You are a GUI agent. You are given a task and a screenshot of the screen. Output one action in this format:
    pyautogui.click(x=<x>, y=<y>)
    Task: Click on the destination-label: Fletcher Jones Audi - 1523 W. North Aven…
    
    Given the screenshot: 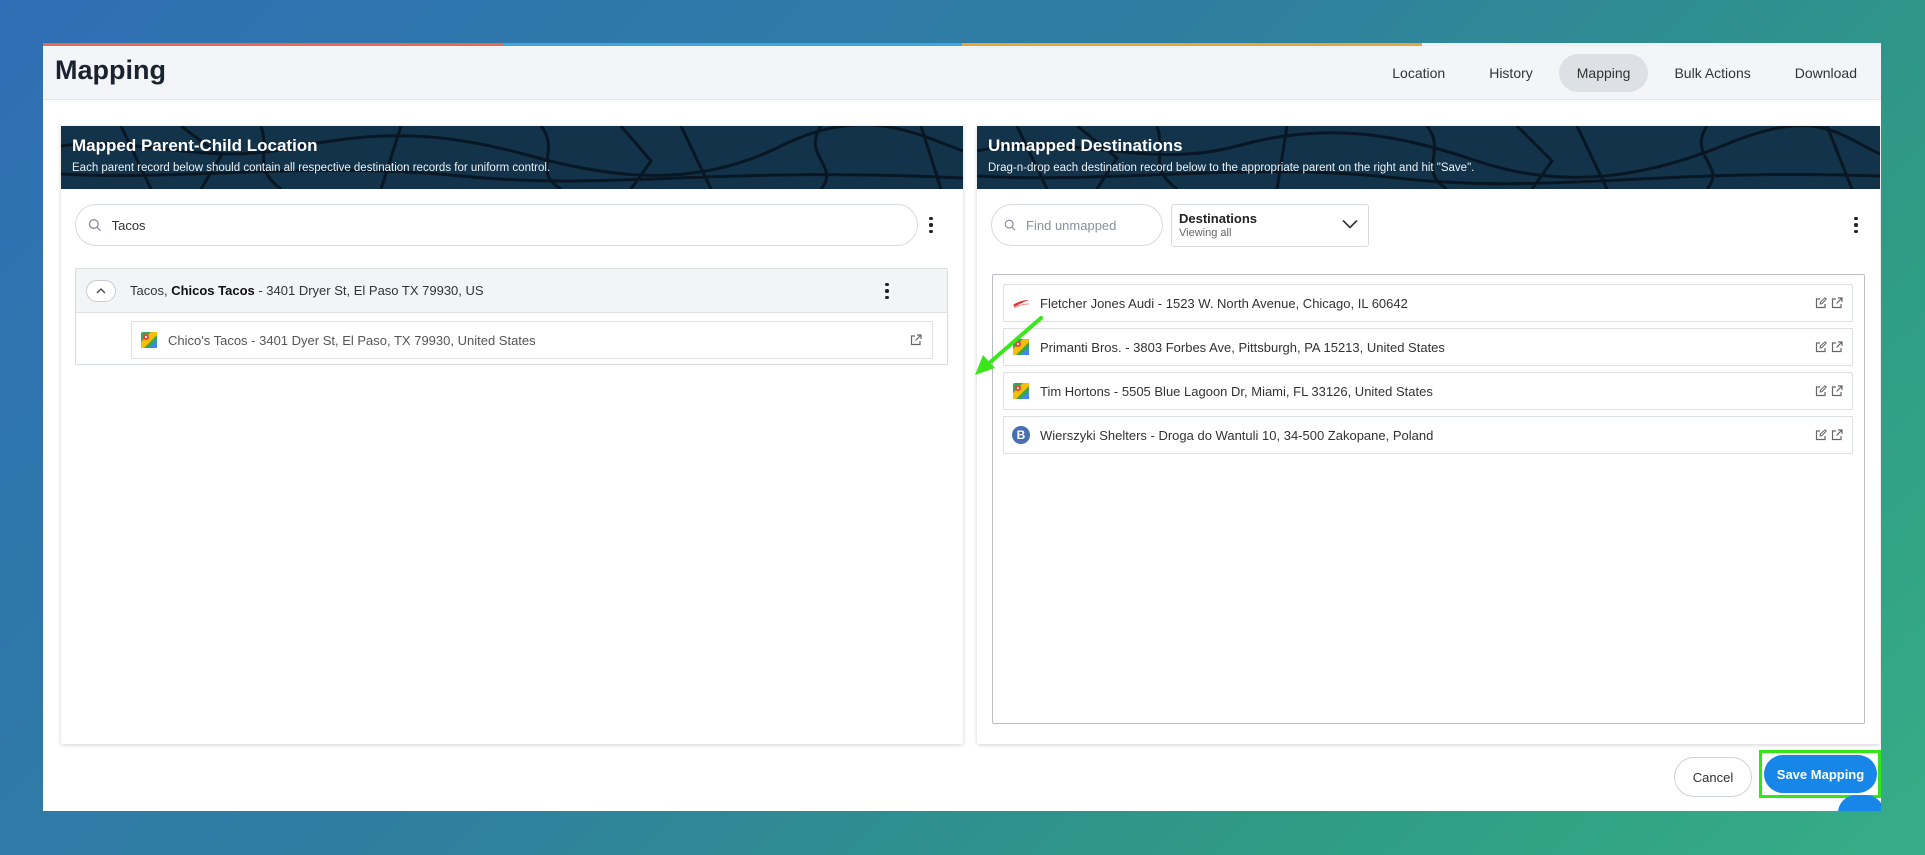 What is the action you would take?
    pyautogui.click(x=1224, y=303)
    